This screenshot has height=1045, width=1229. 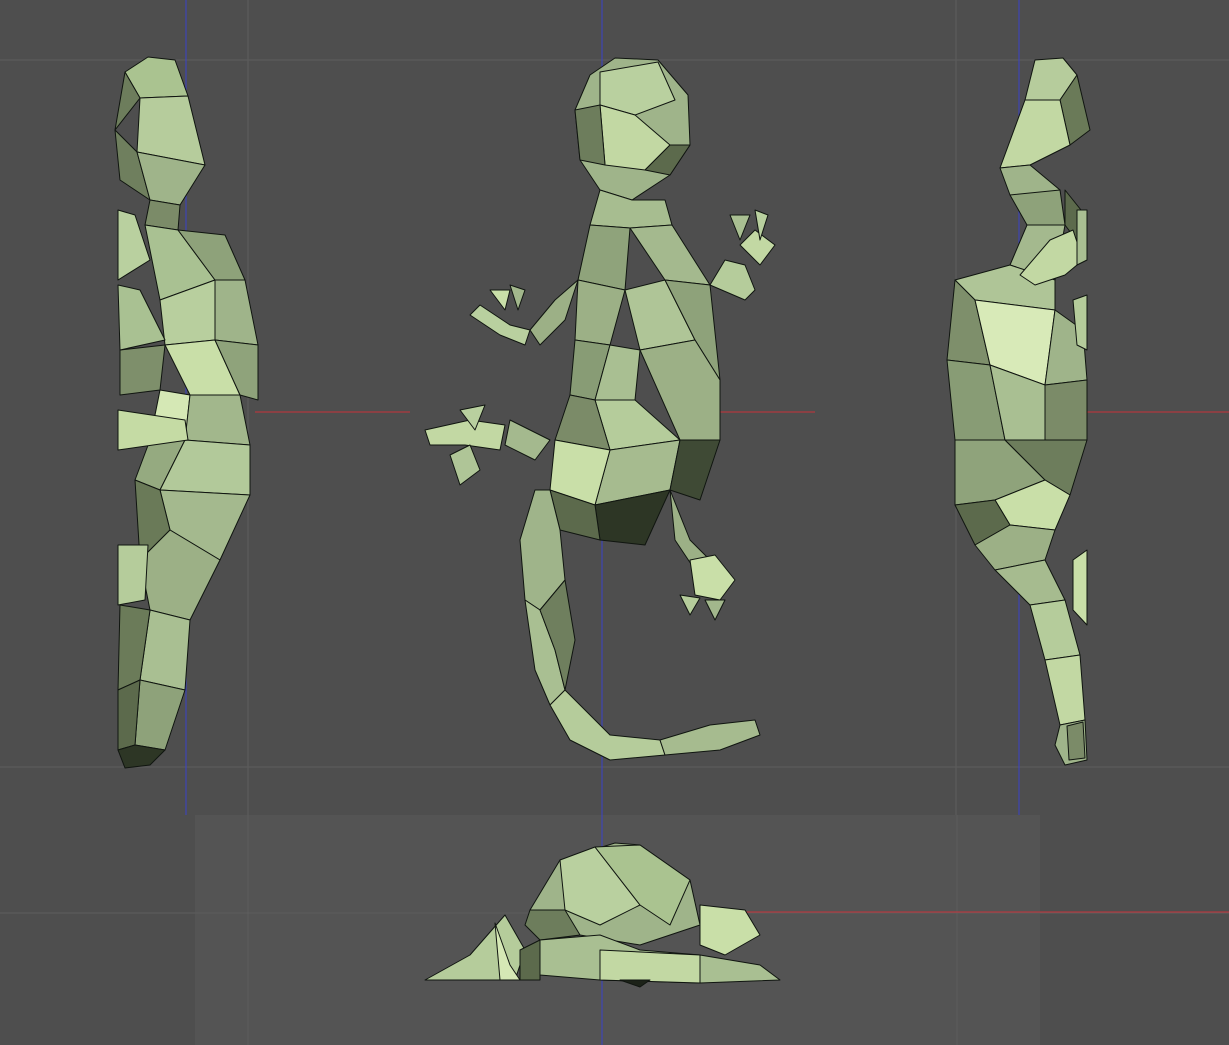 I want to click on gecko-side-mesh, so click(x=186, y=412).